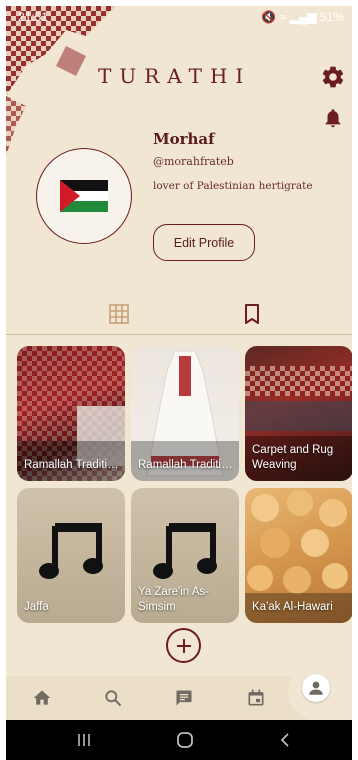 The width and height of the screenshot is (358, 760). Describe the element at coordinates (285, 740) in the screenshot. I see `back-icon` at that location.